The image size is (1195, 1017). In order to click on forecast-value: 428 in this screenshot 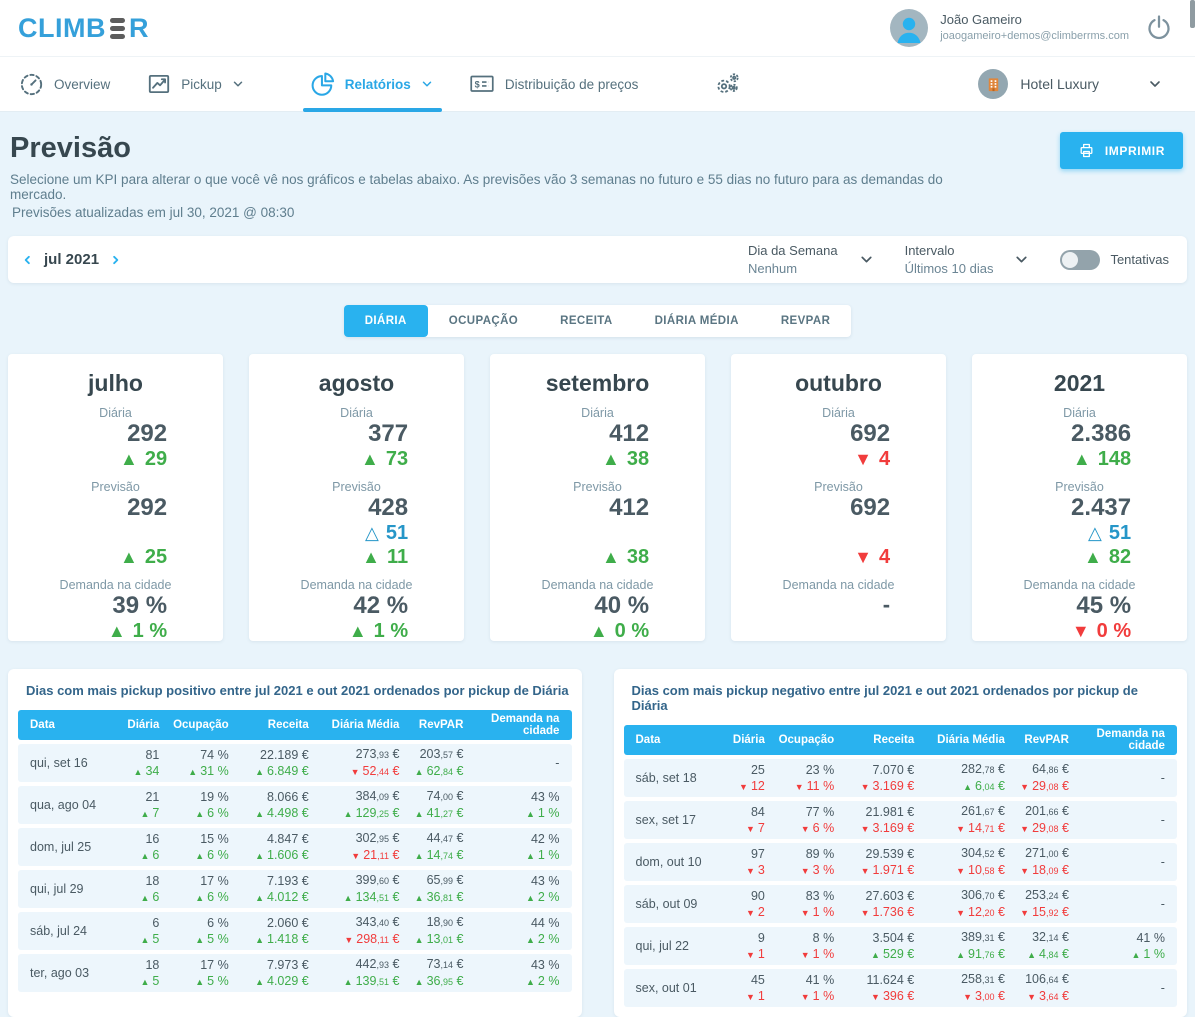, I will do `click(388, 507)`.